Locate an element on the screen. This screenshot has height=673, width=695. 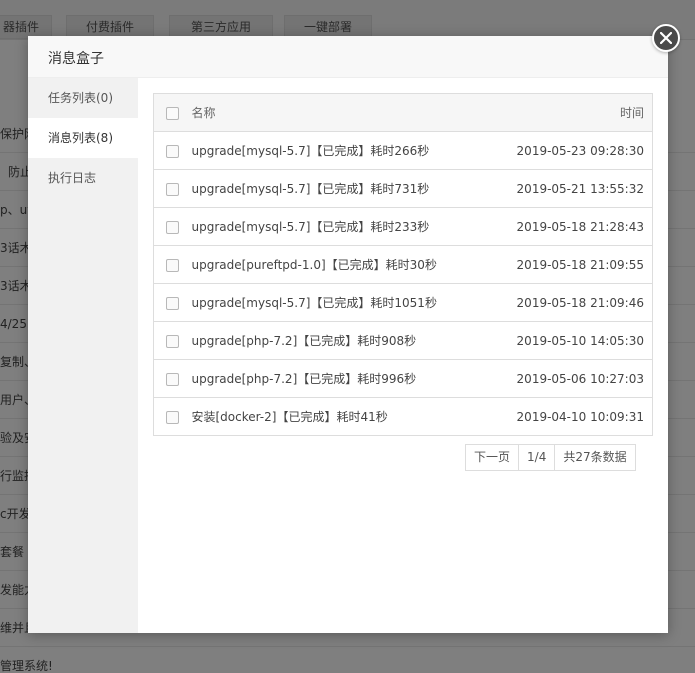
select-all-checkbox is located at coordinates (173, 113).